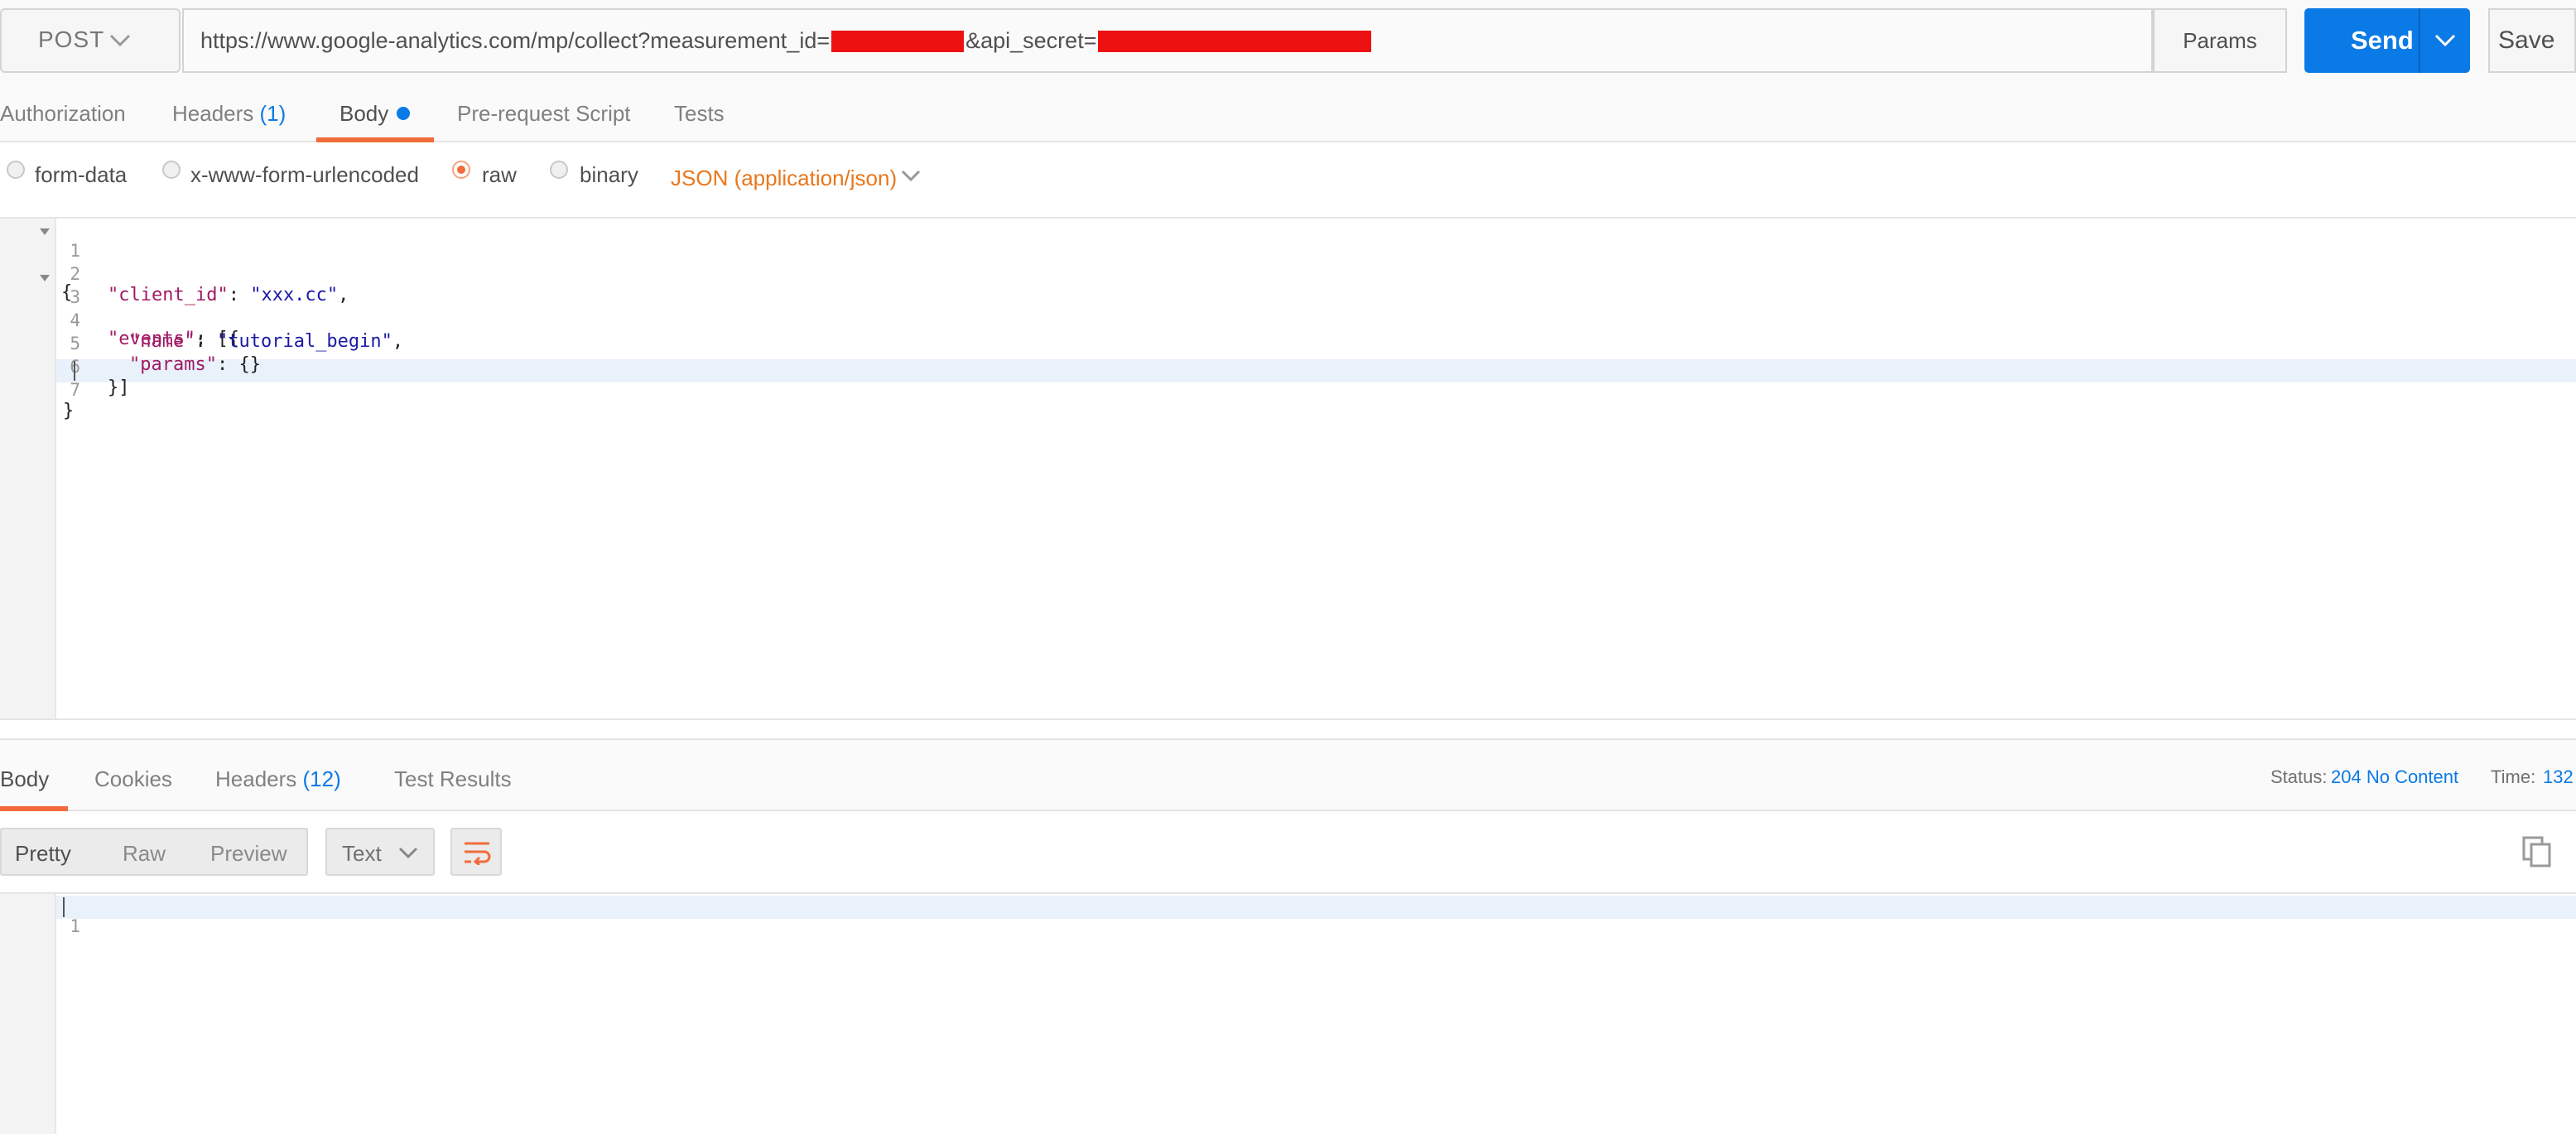 The height and width of the screenshot is (1134, 2576). Describe the element at coordinates (699, 114) in the screenshot. I see `tab-tests: Tests` at that location.